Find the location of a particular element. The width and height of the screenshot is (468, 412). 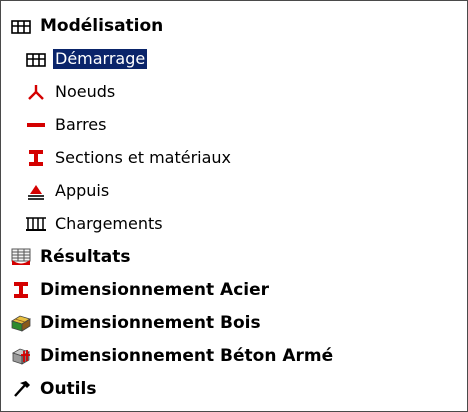

tree-item-label: Dimensionnement Béton Armé is located at coordinates (187, 355).